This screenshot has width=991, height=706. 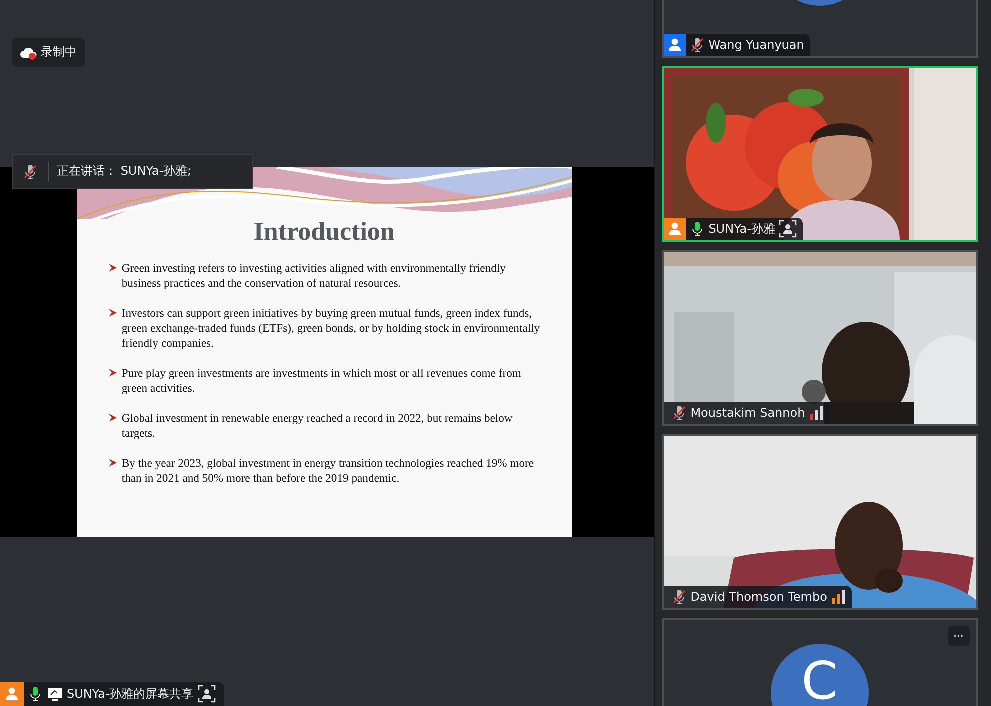 What do you see at coordinates (959, 636) in the screenshot?
I see `more-button: ···` at bounding box center [959, 636].